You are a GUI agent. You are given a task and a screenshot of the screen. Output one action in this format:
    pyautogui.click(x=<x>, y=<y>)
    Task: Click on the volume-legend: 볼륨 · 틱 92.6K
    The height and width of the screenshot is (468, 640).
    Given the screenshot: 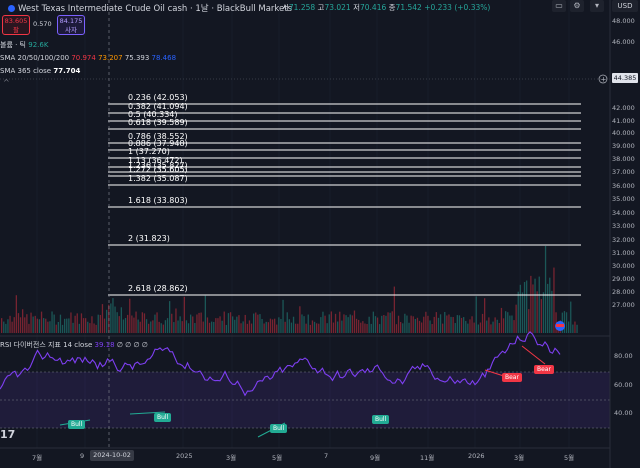 What is the action you would take?
    pyautogui.click(x=24, y=45)
    